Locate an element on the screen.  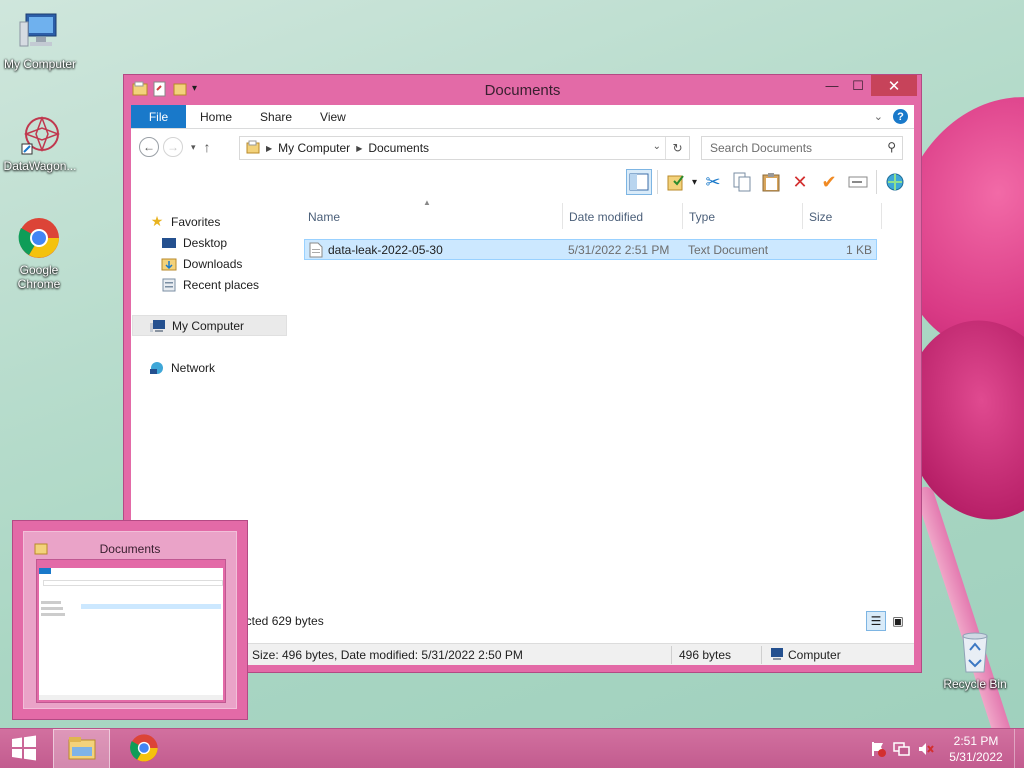
file-size: 1 KB is located at coordinates (858, 250).